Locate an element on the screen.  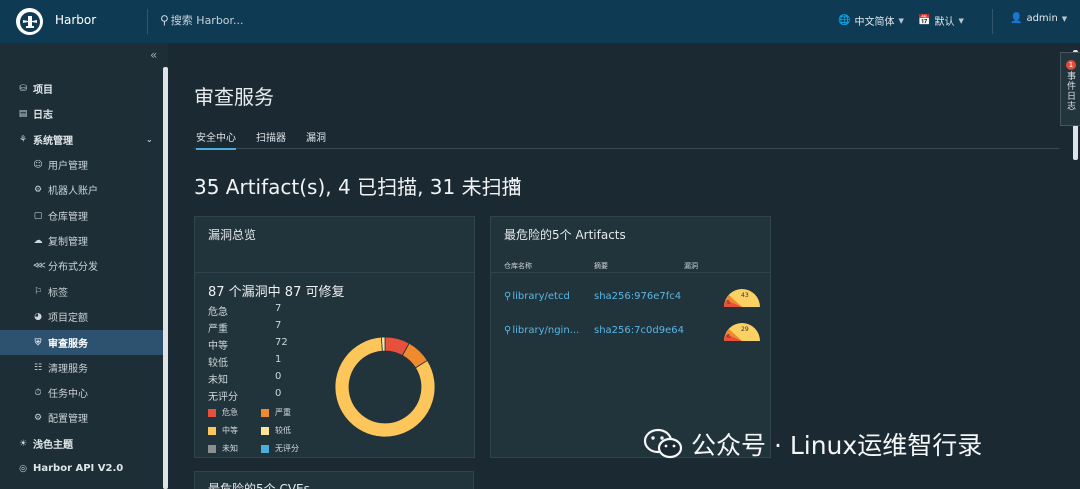
legend-label: 较低 is located at coordinates (283, 430).